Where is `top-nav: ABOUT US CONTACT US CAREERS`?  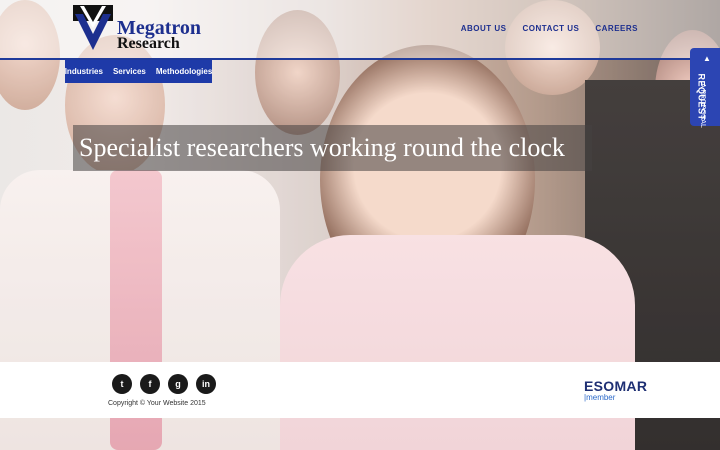 top-nav: ABOUT US CONTACT US CAREERS is located at coordinates (549, 28).